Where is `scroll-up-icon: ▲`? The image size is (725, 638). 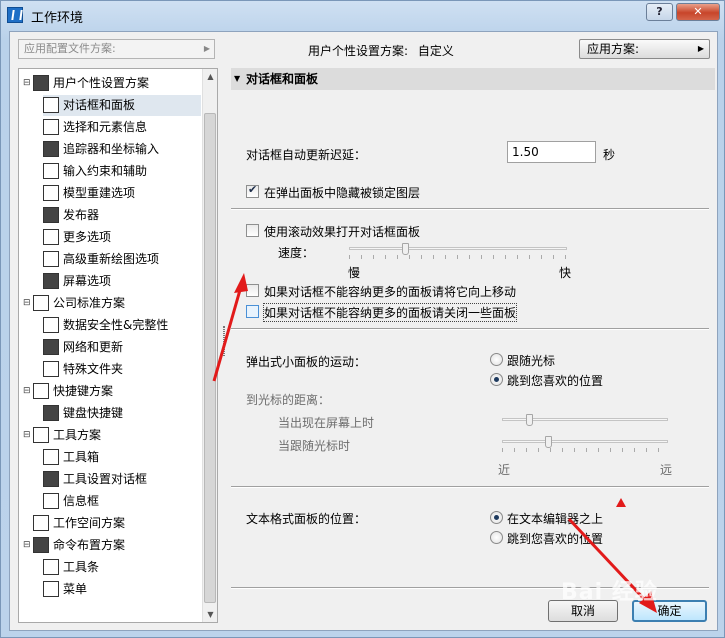
scroll-up-icon: ▲ is located at coordinates (210, 76).